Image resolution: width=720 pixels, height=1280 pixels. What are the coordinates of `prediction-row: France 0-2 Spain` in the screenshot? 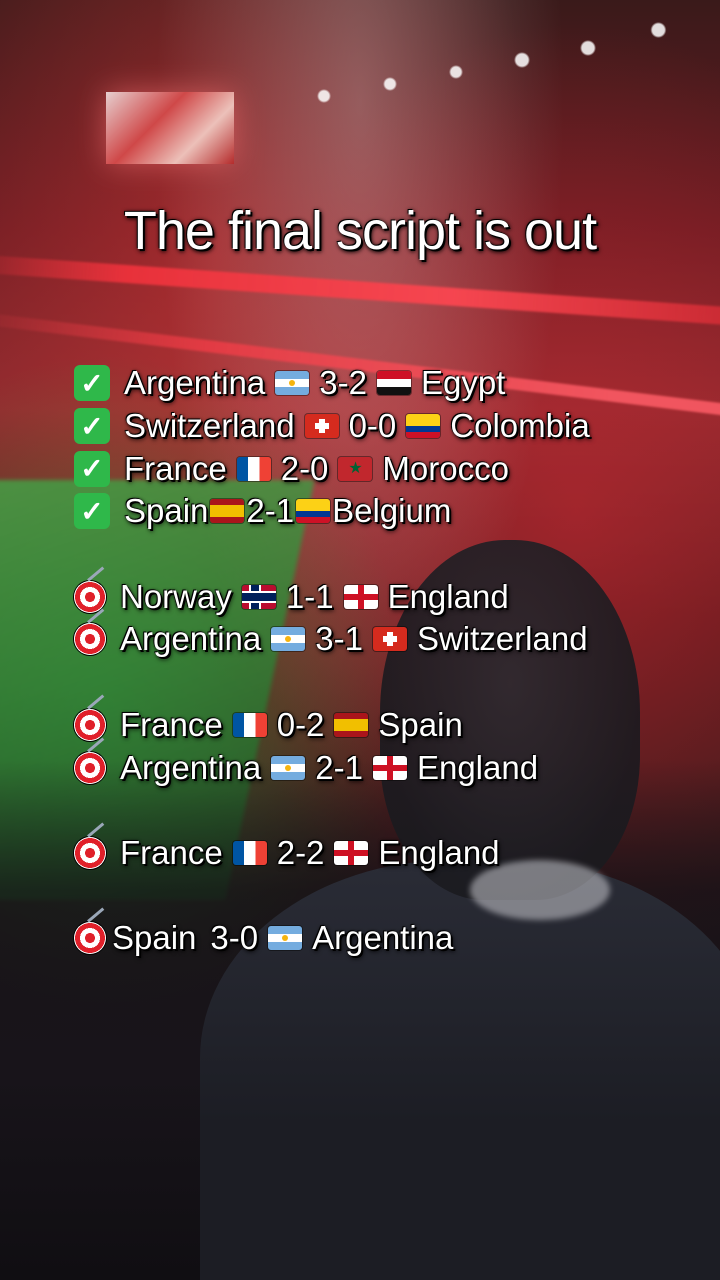 It's located at (394, 725).